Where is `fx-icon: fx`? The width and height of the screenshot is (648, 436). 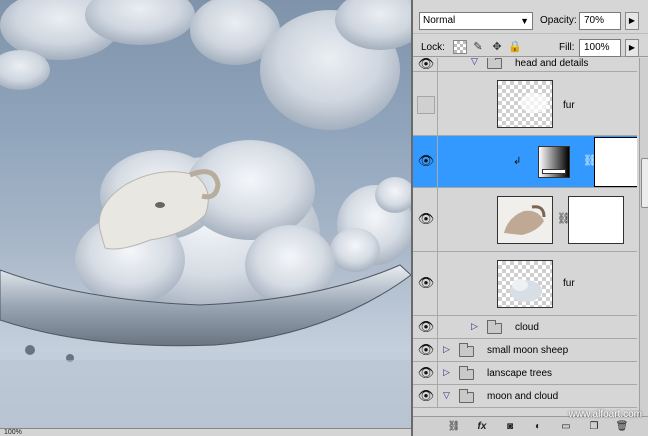
fx-icon: fx is located at coordinates (482, 427).